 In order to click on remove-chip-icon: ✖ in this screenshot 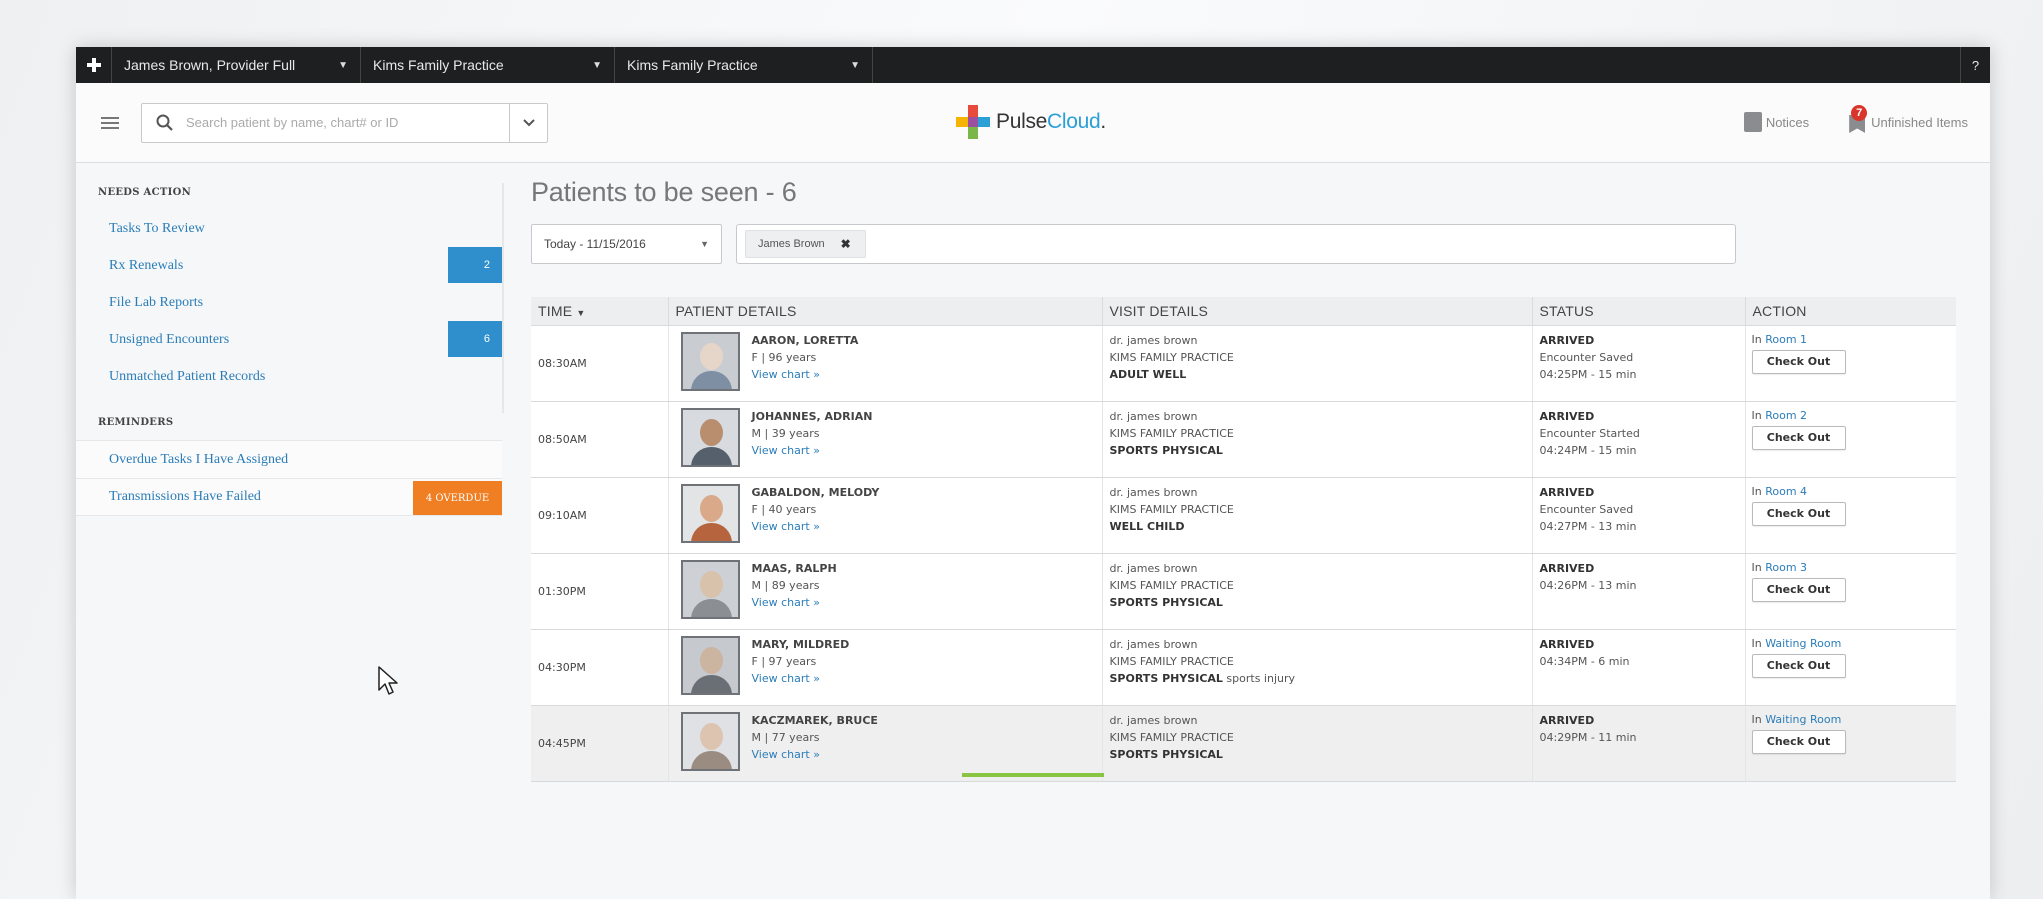, I will do `click(846, 244)`.